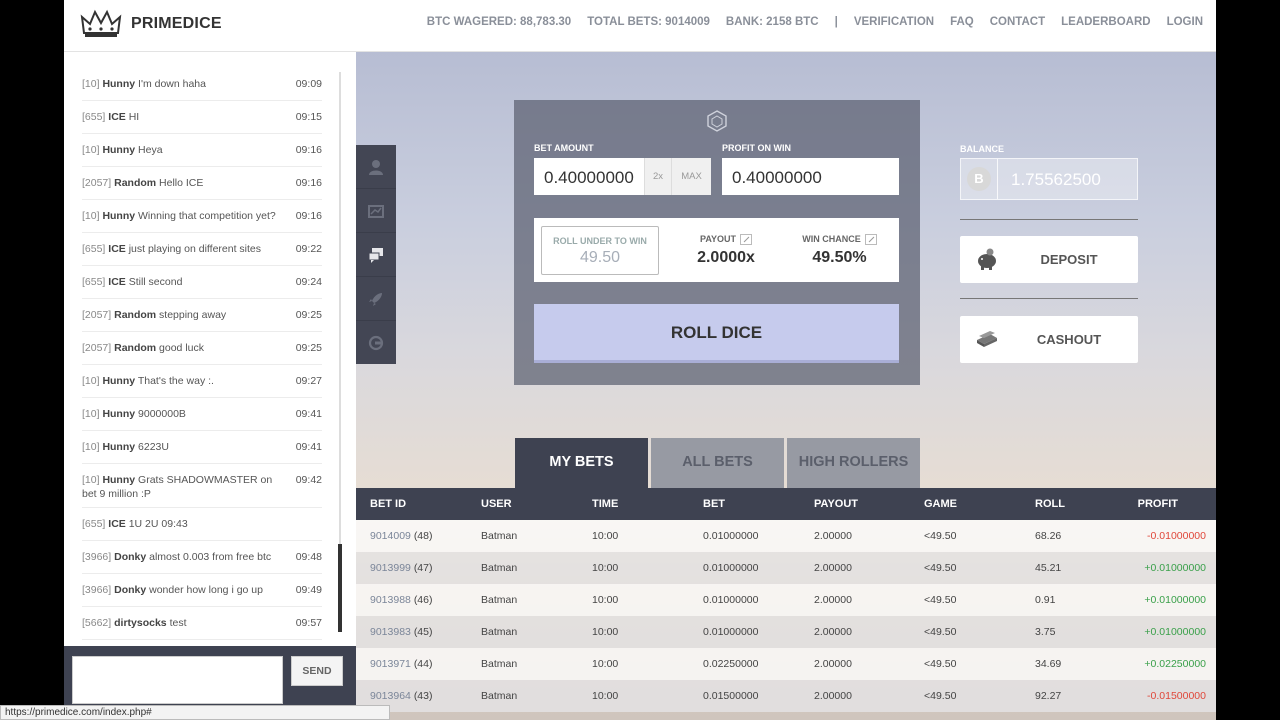 The height and width of the screenshot is (720, 1280). I want to click on profit-on-win-field: 0.40000000, so click(810, 176).